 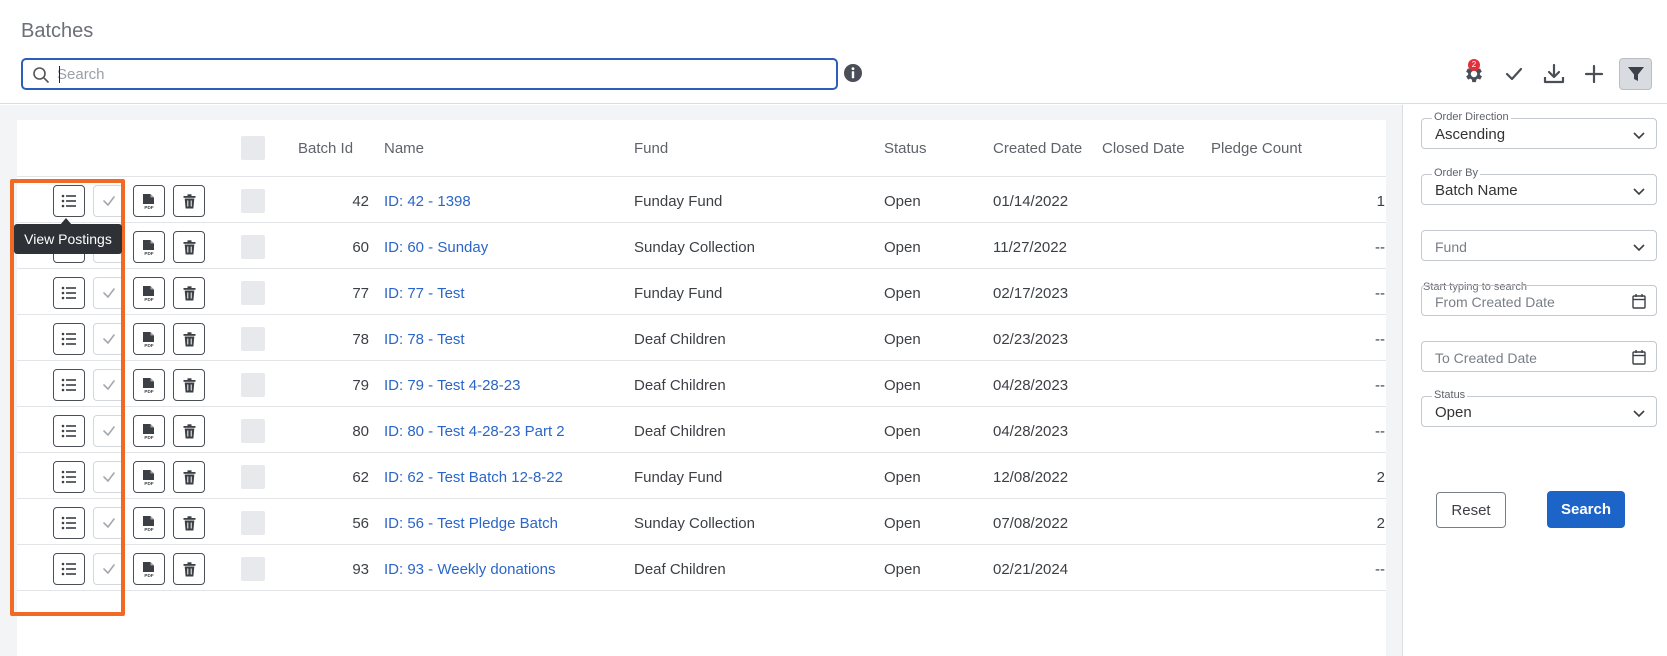 What do you see at coordinates (1635, 74) in the screenshot?
I see `filter-button` at bounding box center [1635, 74].